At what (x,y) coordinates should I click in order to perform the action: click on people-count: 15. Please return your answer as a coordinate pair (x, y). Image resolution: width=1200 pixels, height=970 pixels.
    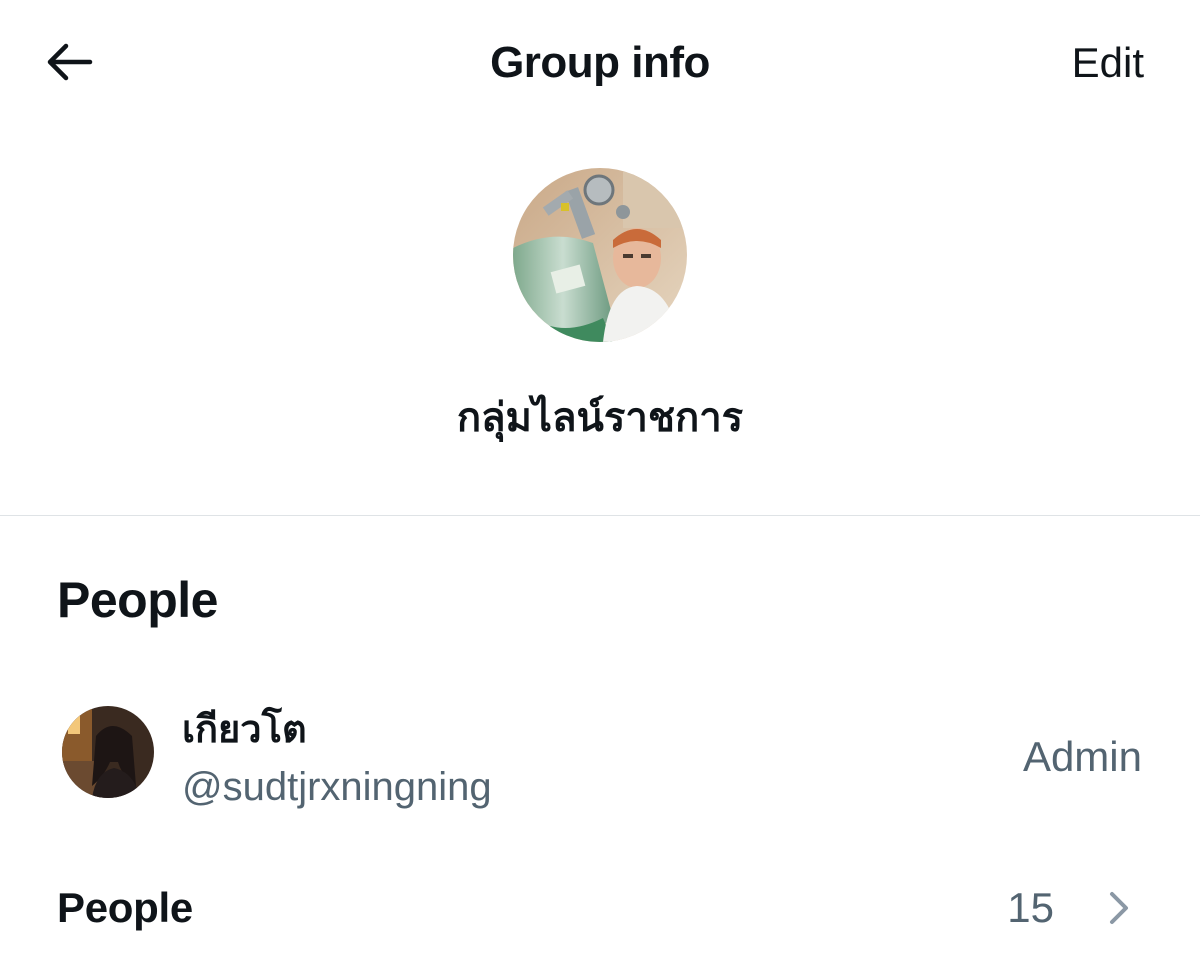
    Looking at the image, I should click on (1030, 907).